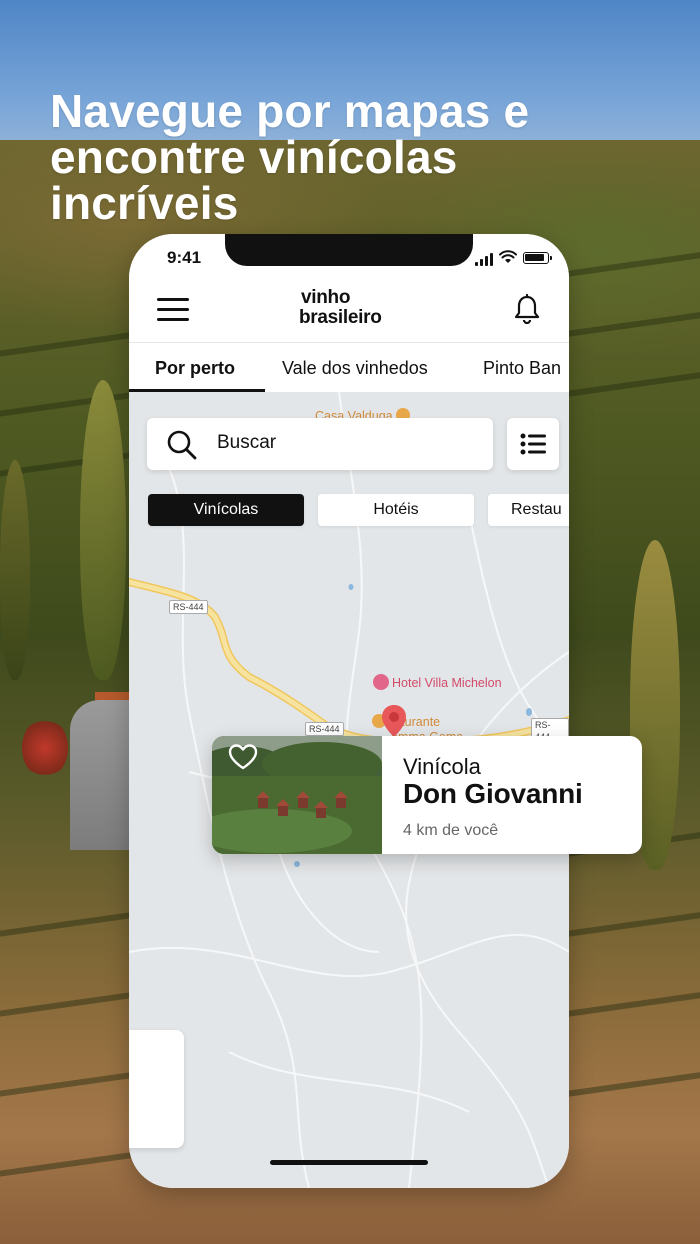 The height and width of the screenshot is (1244, 700). I want to click on tab-por-perto: Por perto, so click(195, 367).